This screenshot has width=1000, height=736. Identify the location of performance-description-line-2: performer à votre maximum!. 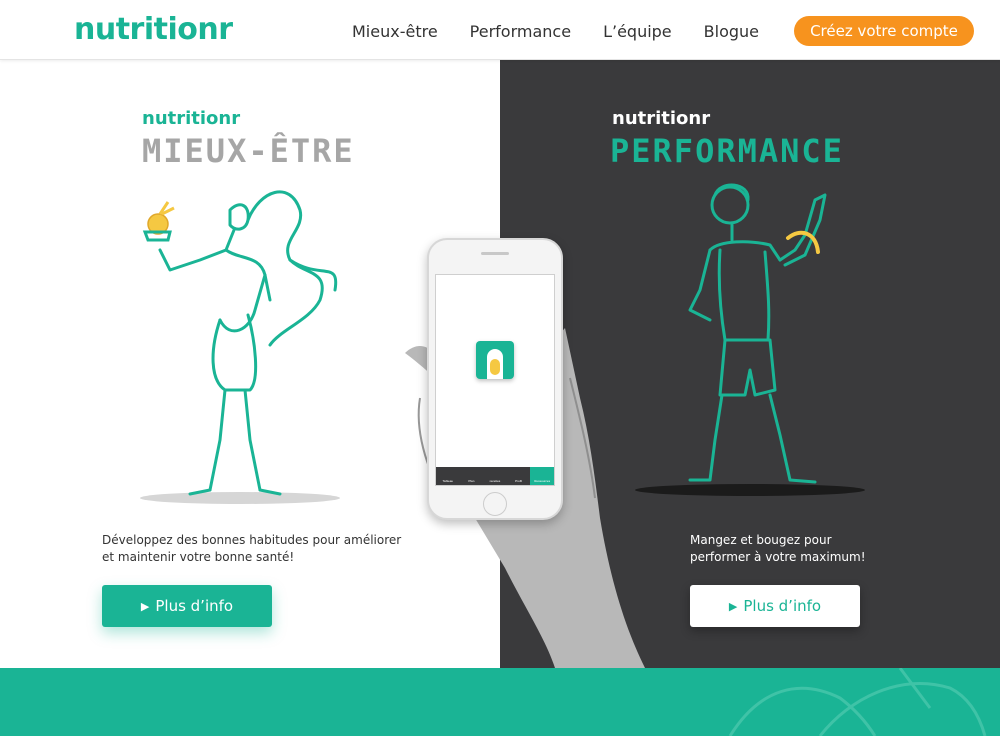
(778, 557).